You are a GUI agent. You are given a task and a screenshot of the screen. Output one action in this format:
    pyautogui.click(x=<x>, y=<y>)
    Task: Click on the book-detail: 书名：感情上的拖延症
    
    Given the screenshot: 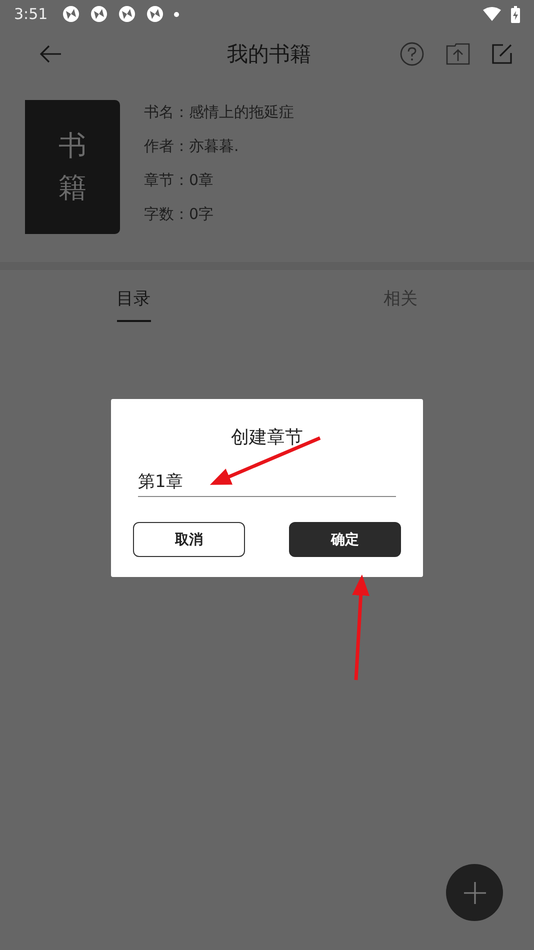 What is the action you would take?
    pyautogui.click(x=219, y=112)
    